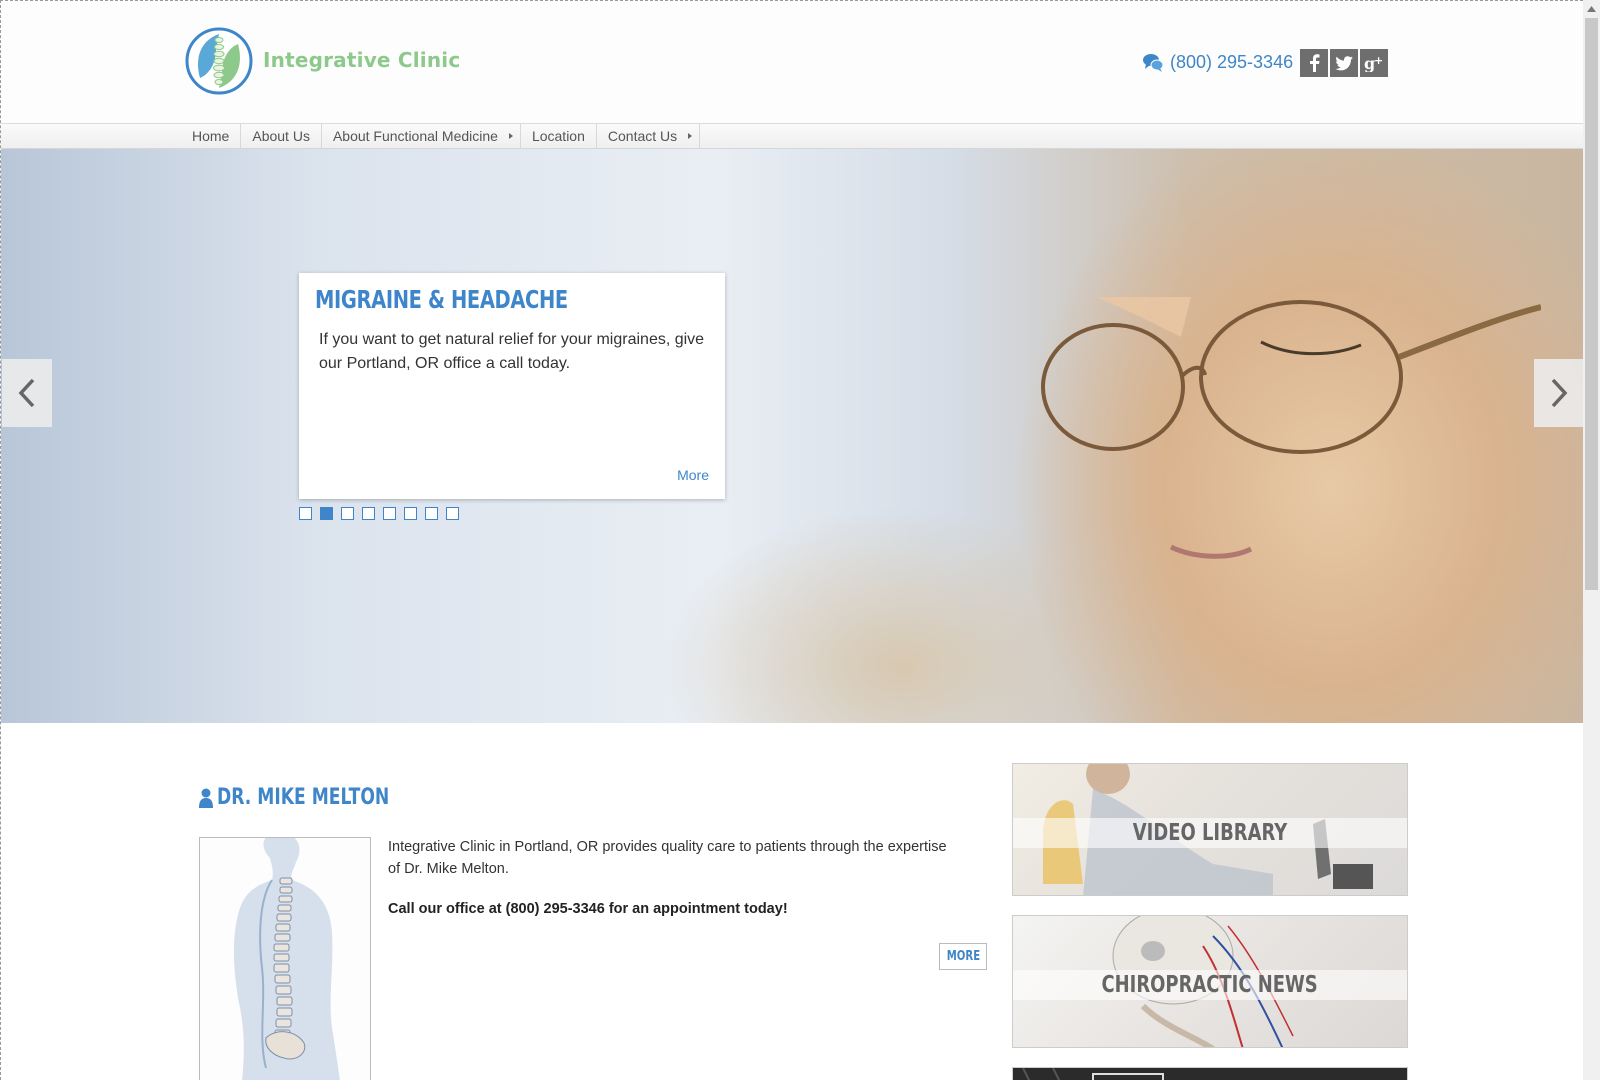 This screenshot has width=1600, height=1080. What do you see at coordinates (1291, 428) in the screenshot?
I see `woman-with-glasses-illustration` at bounding box center [1291, 428].